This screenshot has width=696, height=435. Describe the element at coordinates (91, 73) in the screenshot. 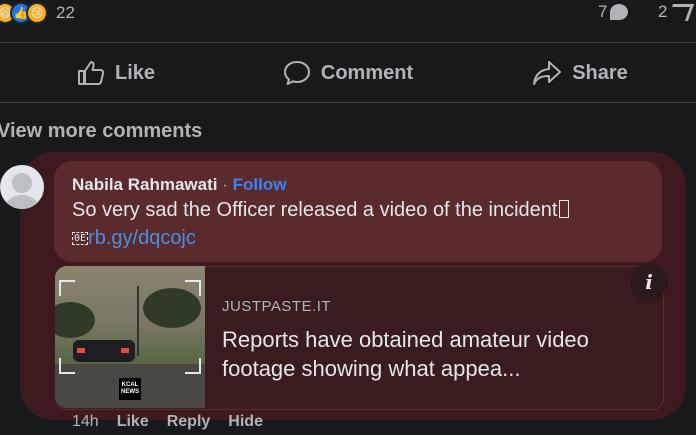

I see `thumbs-up-icon` at that location.